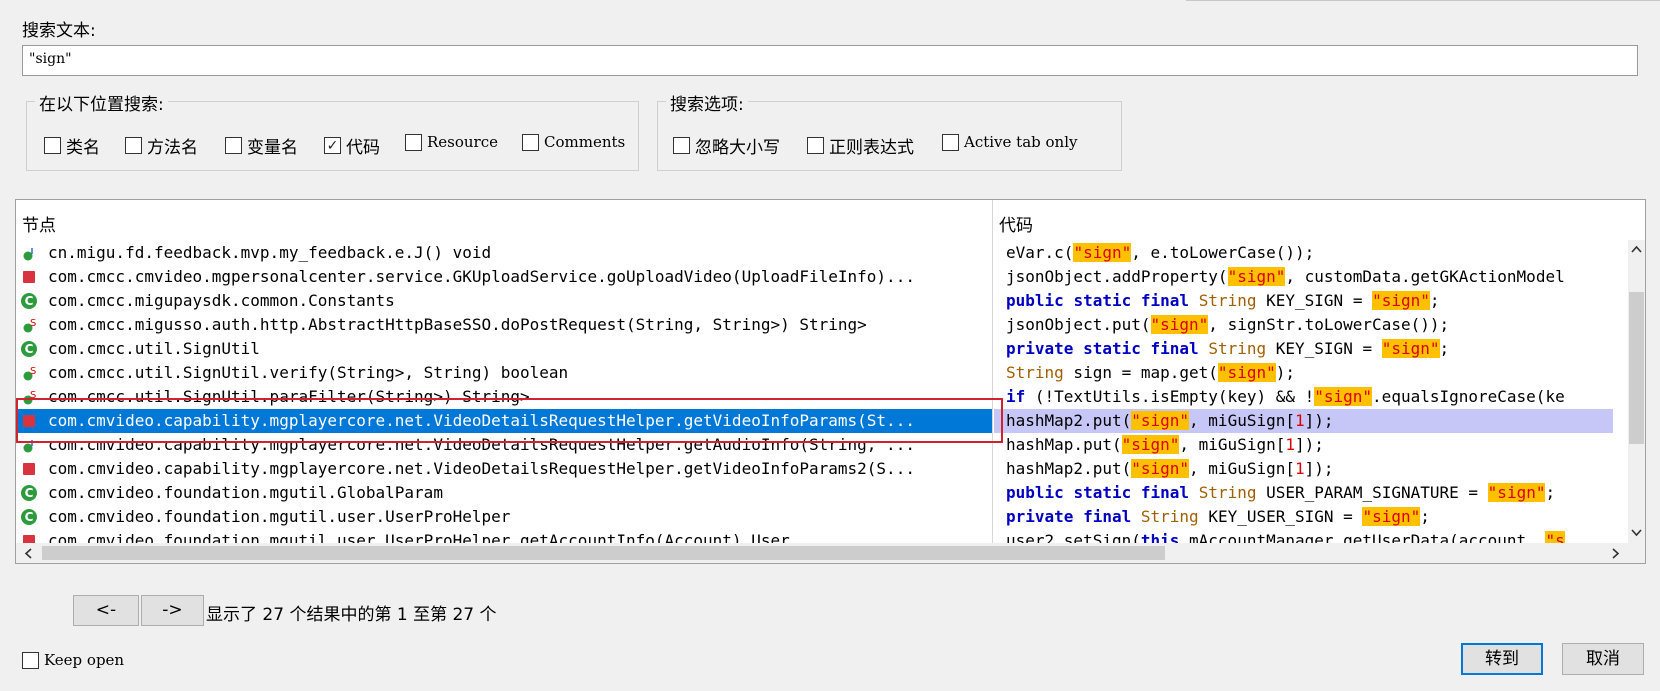 The width and height of the screenshot is (1660, 691). I want to click on option-checkbox-0: 忽略大小写, so click(726, 145).